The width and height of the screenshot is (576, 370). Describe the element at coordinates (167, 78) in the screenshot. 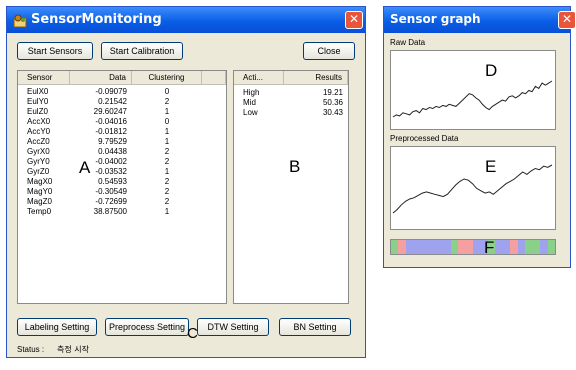

I see `clustering-column-header: Clustering` at that location.